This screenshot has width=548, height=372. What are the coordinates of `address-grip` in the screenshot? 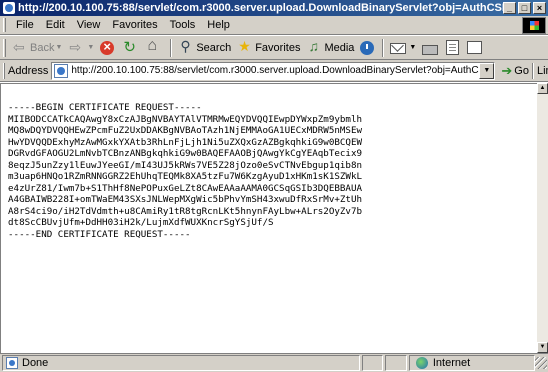 It's located at (4, 70).